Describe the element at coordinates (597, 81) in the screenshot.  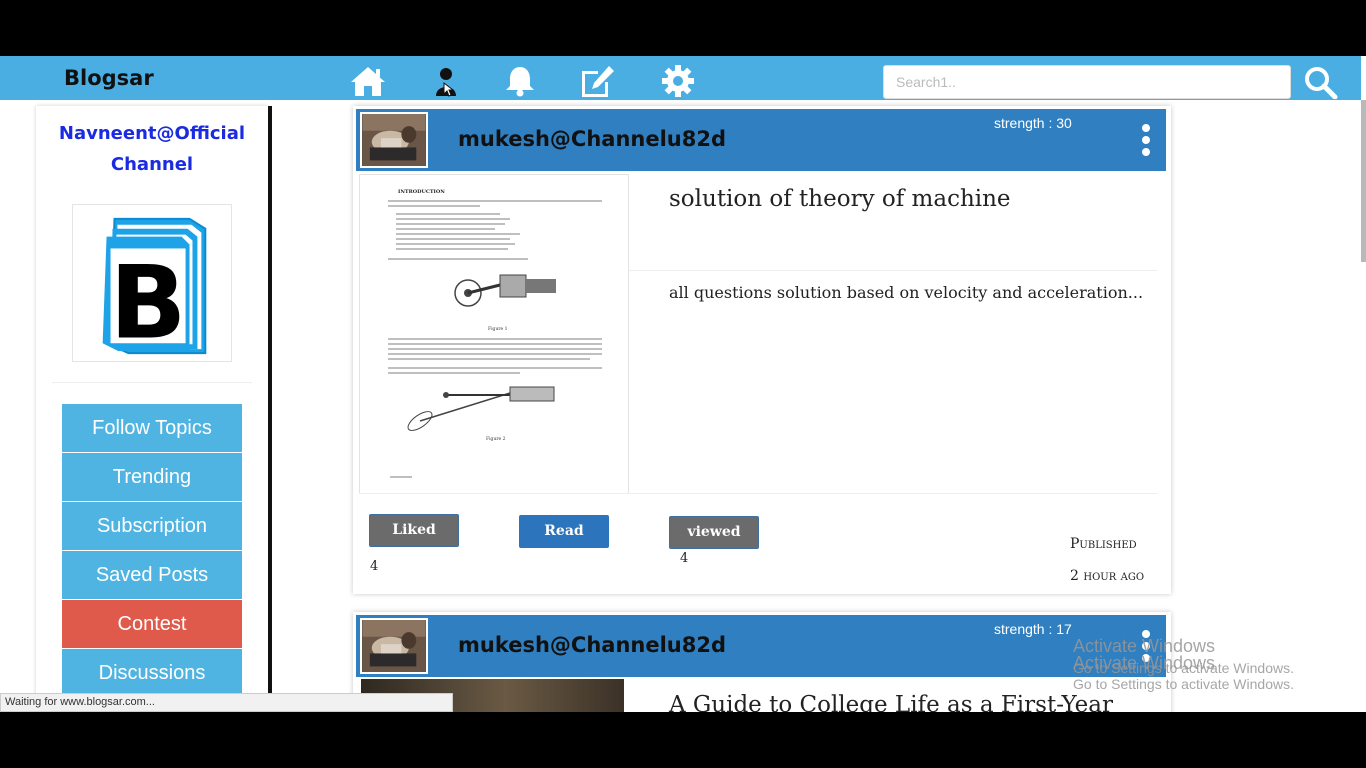
I see `edit-icon` at that location.